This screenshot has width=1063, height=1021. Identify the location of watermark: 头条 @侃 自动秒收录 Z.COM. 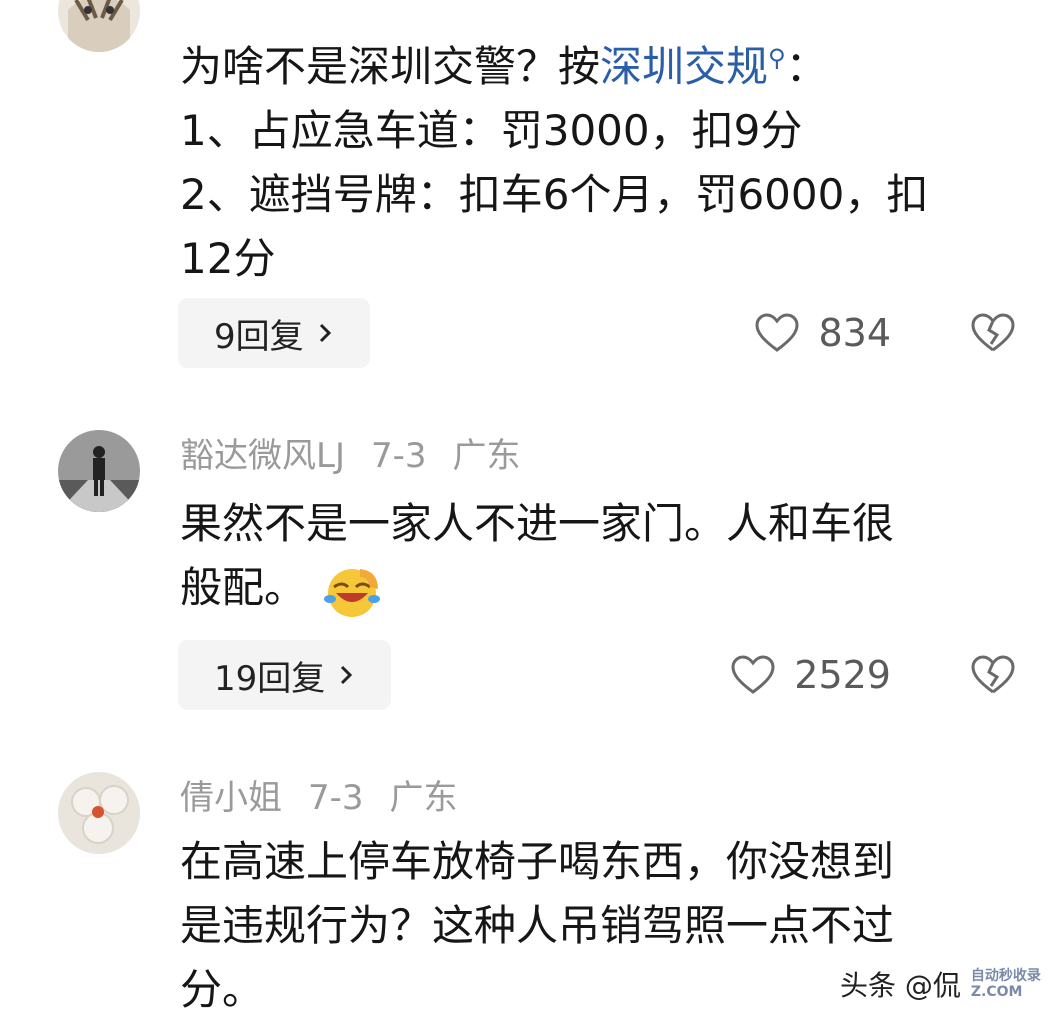
(940, 985).